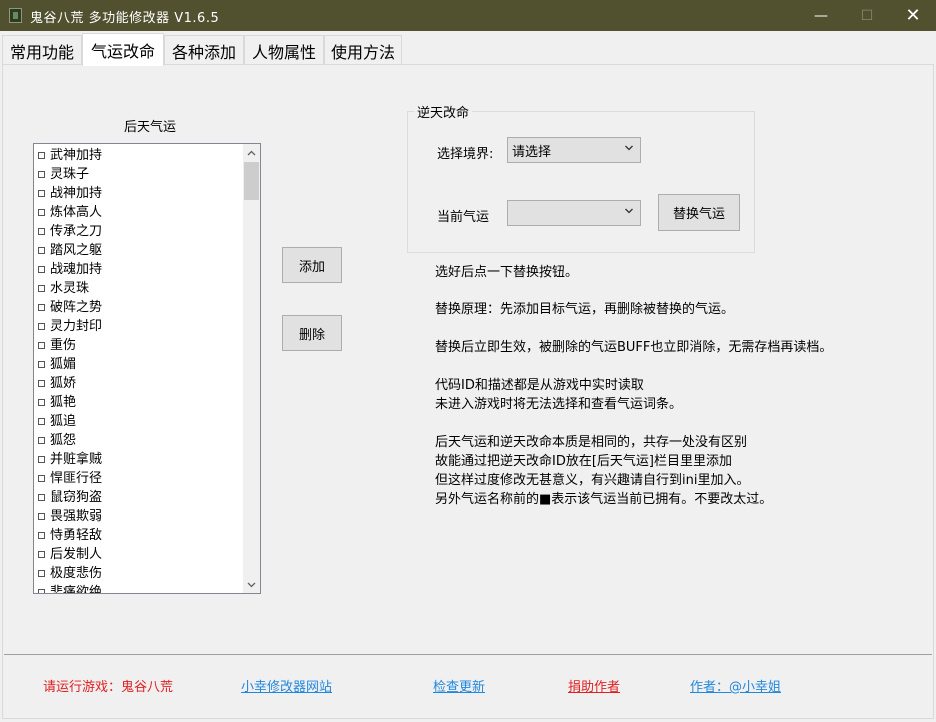  What do you see at coordinates (138, 440) in the screenshot?
I see `list-item: 狐怨` at bounding box center [138, 440].